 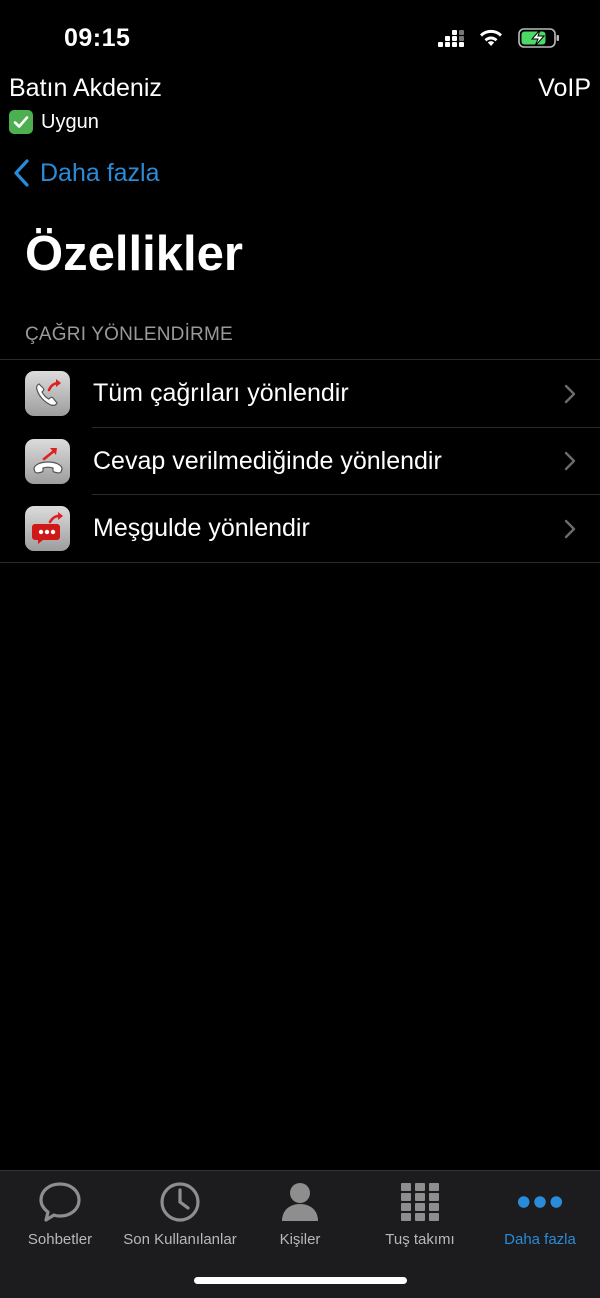 I want to click on tab-label: Son Kullanılanlar, so click(x=180, y=1239).